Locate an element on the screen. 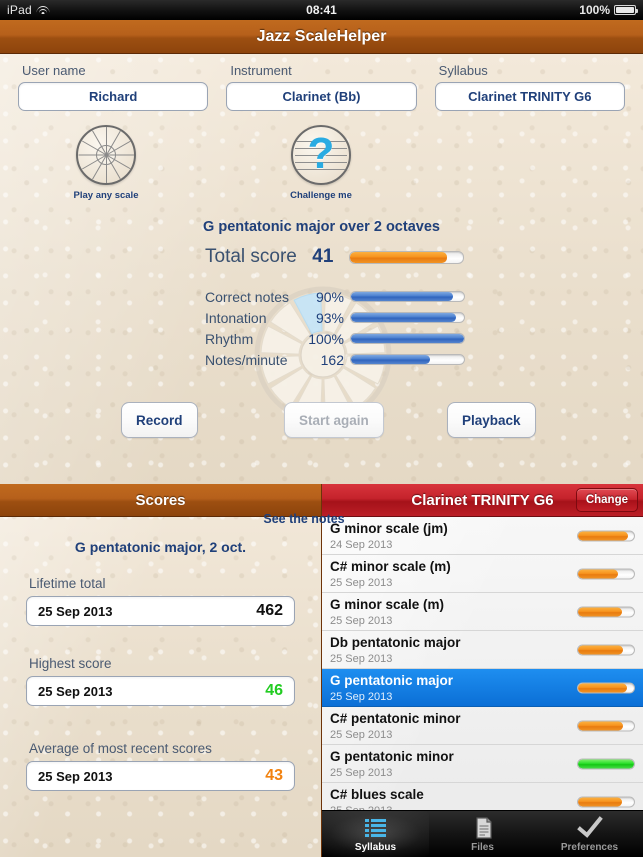 The width and height of the screenshot is (643, 857). score-group-label: Highest score is located at coordinates (70, 663).